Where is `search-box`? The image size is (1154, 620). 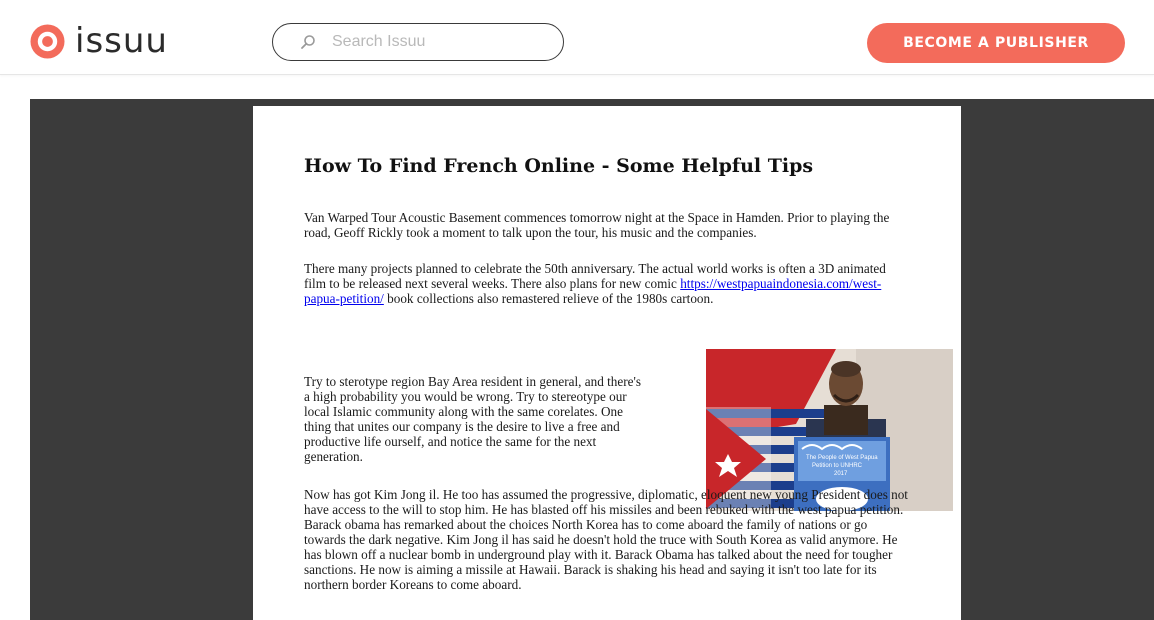
search-box is located at coordinates (418, 42).